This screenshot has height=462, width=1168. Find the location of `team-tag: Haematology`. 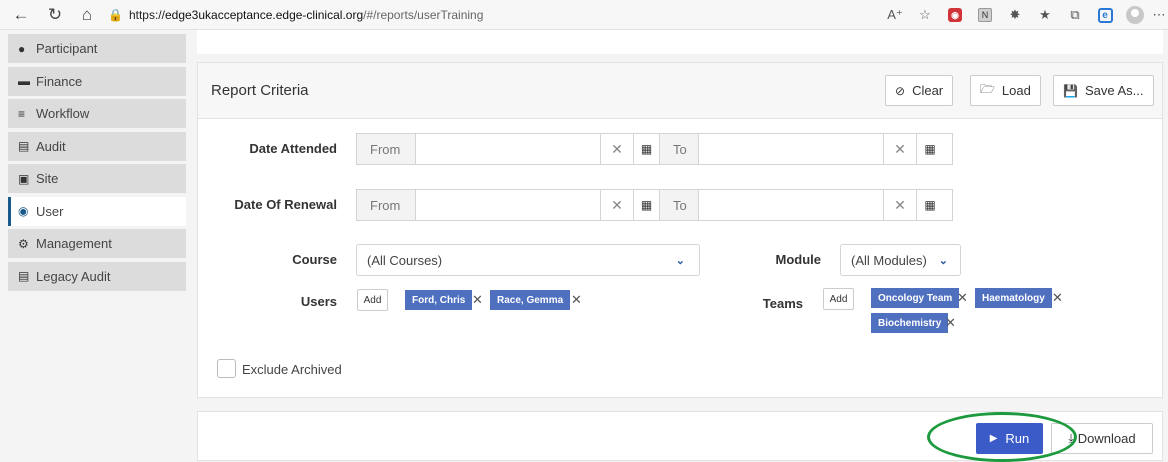

team-tag: Haematology is located at coordinates (1013, 298).